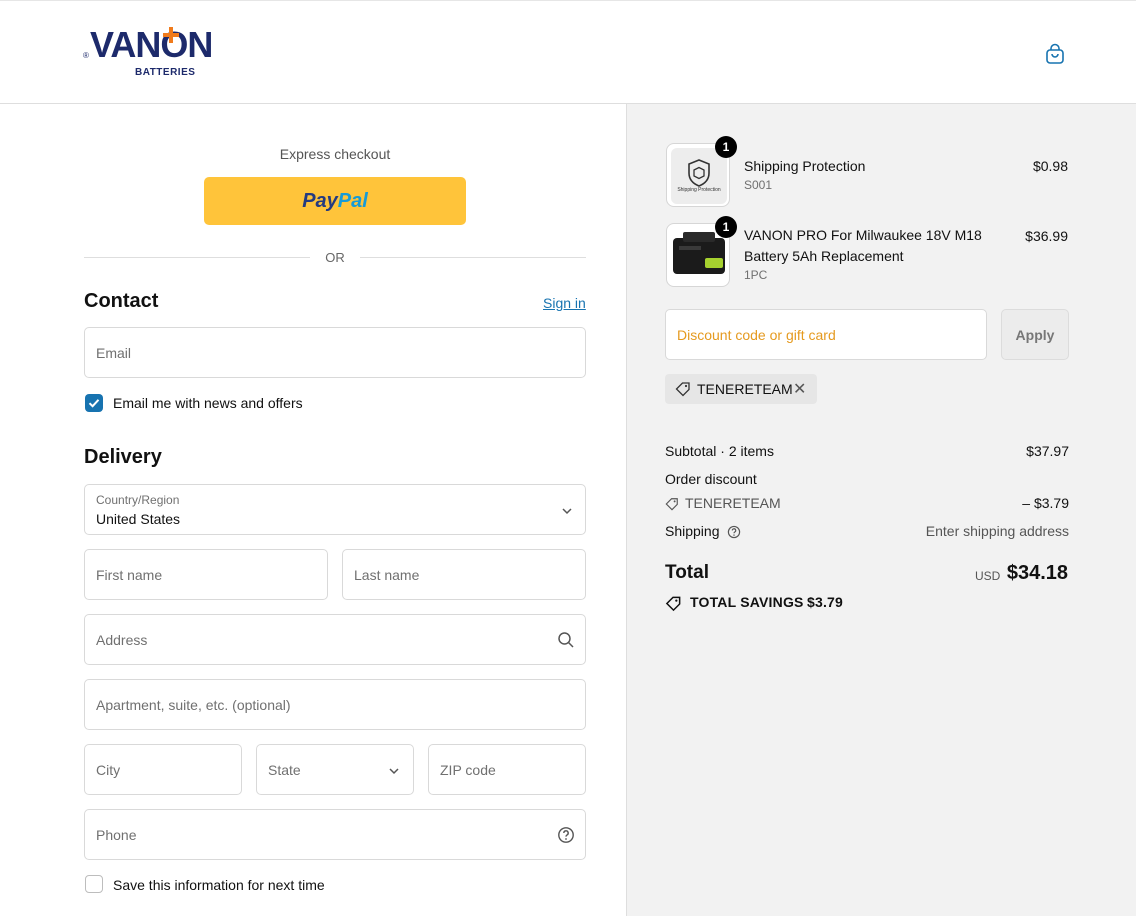 This screenshot has width=1136, height=916. I want to click on savings-label: TOTAL SAVINGS, so click(747, 602).